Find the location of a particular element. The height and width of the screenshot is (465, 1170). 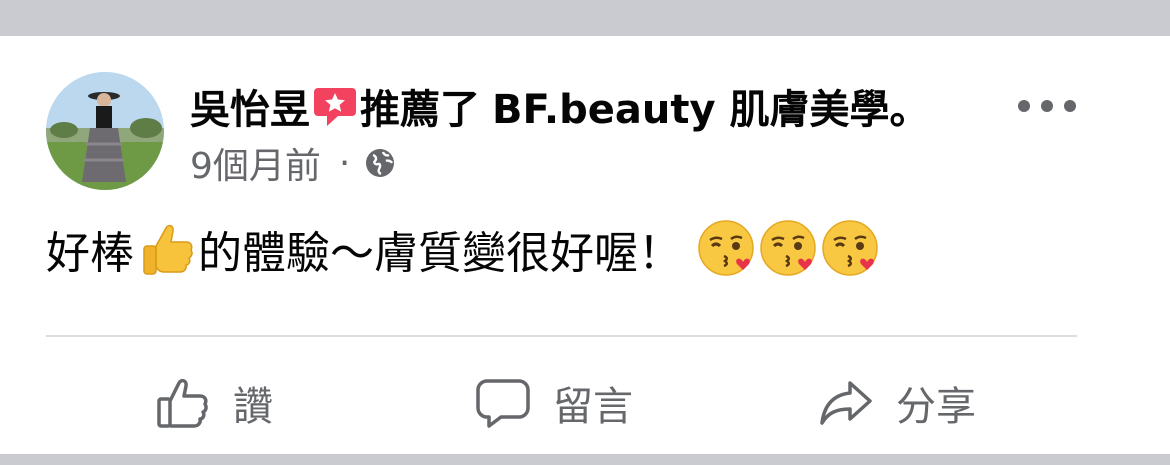

end-punct: 。 is located at coordinates (909, 110).